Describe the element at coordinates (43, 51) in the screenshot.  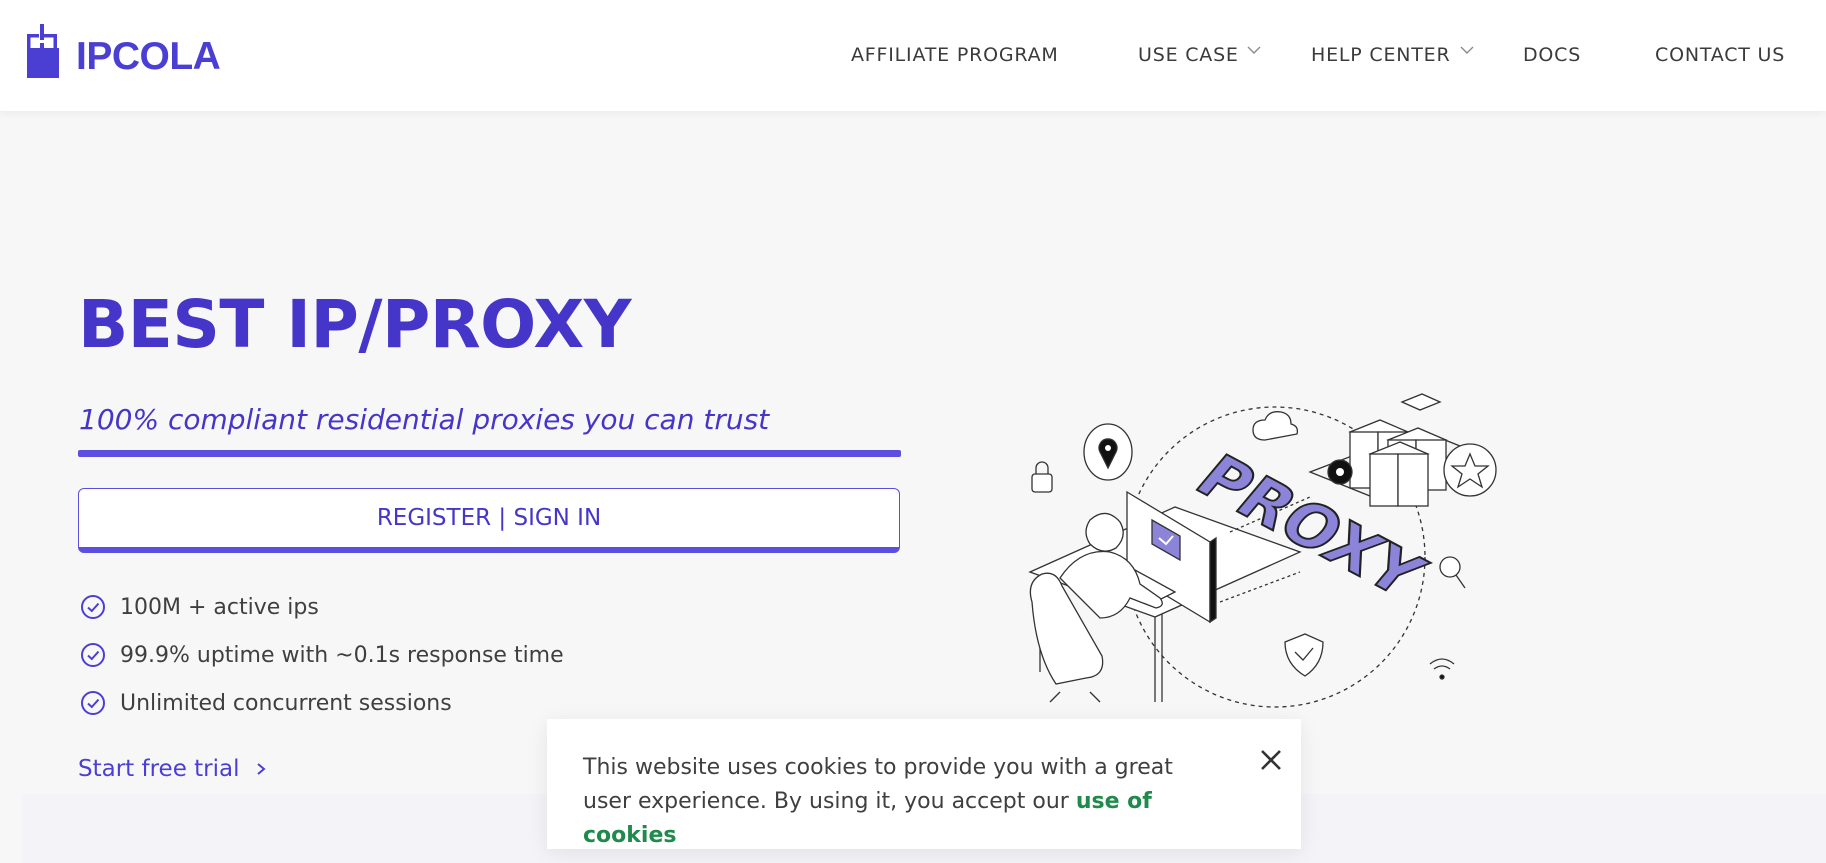
I see `logo-icon` at that location.